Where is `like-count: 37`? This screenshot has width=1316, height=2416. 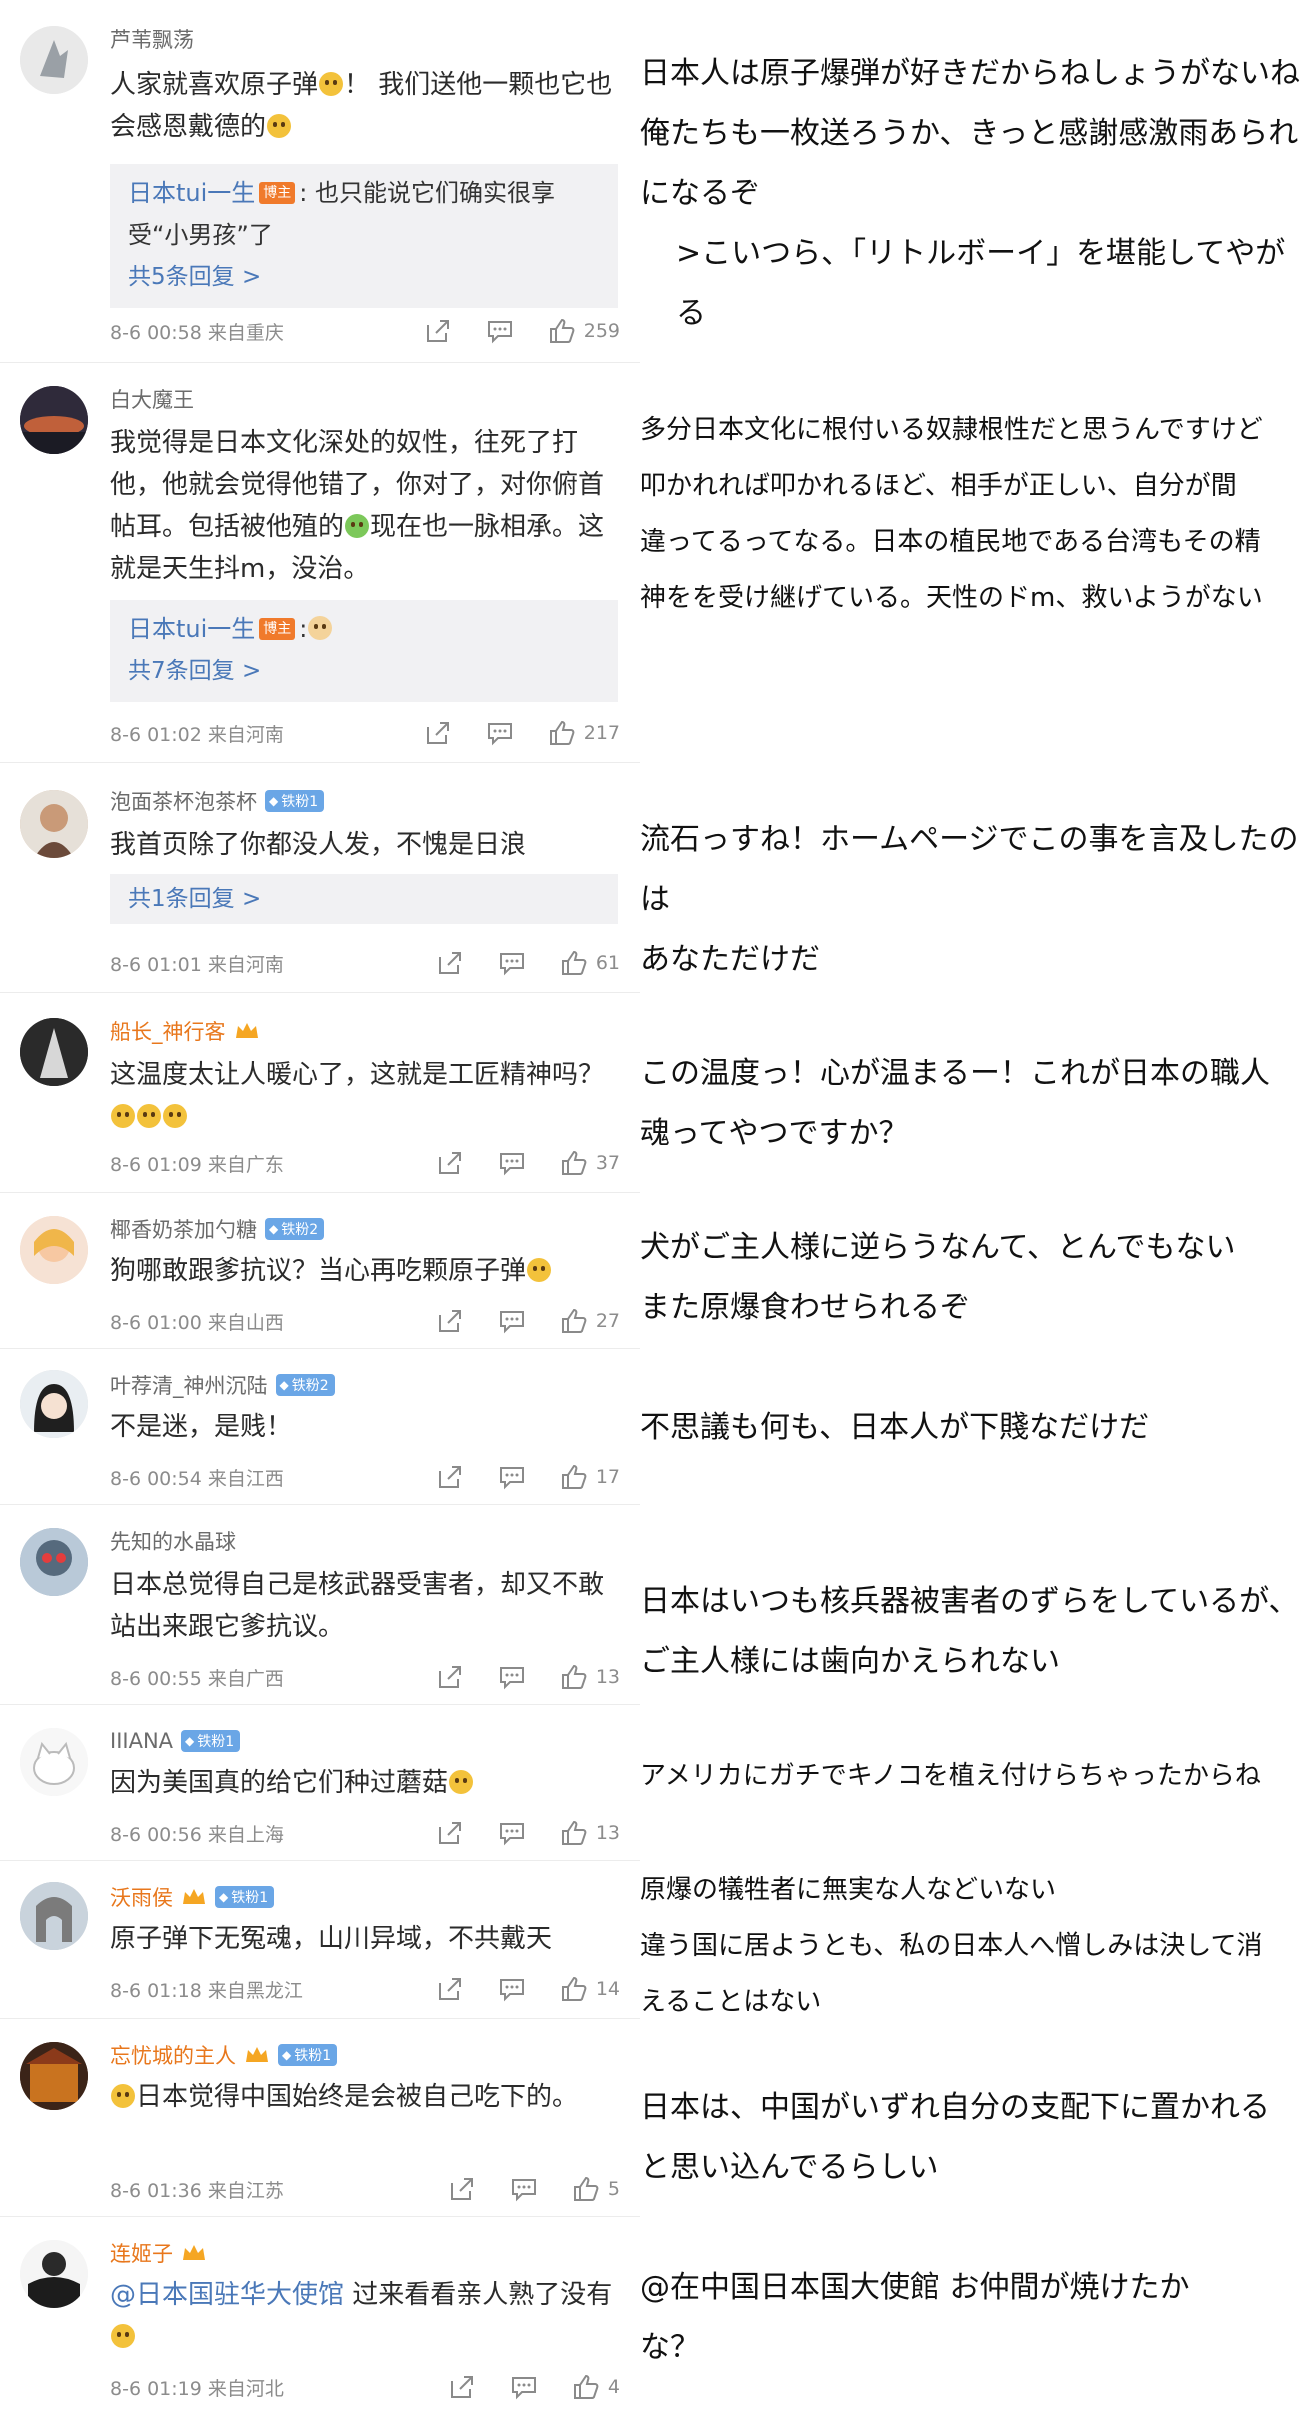
like-count: 37 is located at coordinates (607, 1163).